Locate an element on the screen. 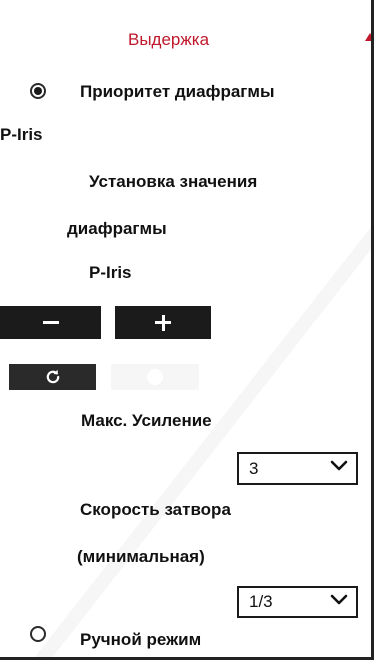 This screenshot has width=379, height=661. max-gain-value: 3 is located at coordinates (254, 468).